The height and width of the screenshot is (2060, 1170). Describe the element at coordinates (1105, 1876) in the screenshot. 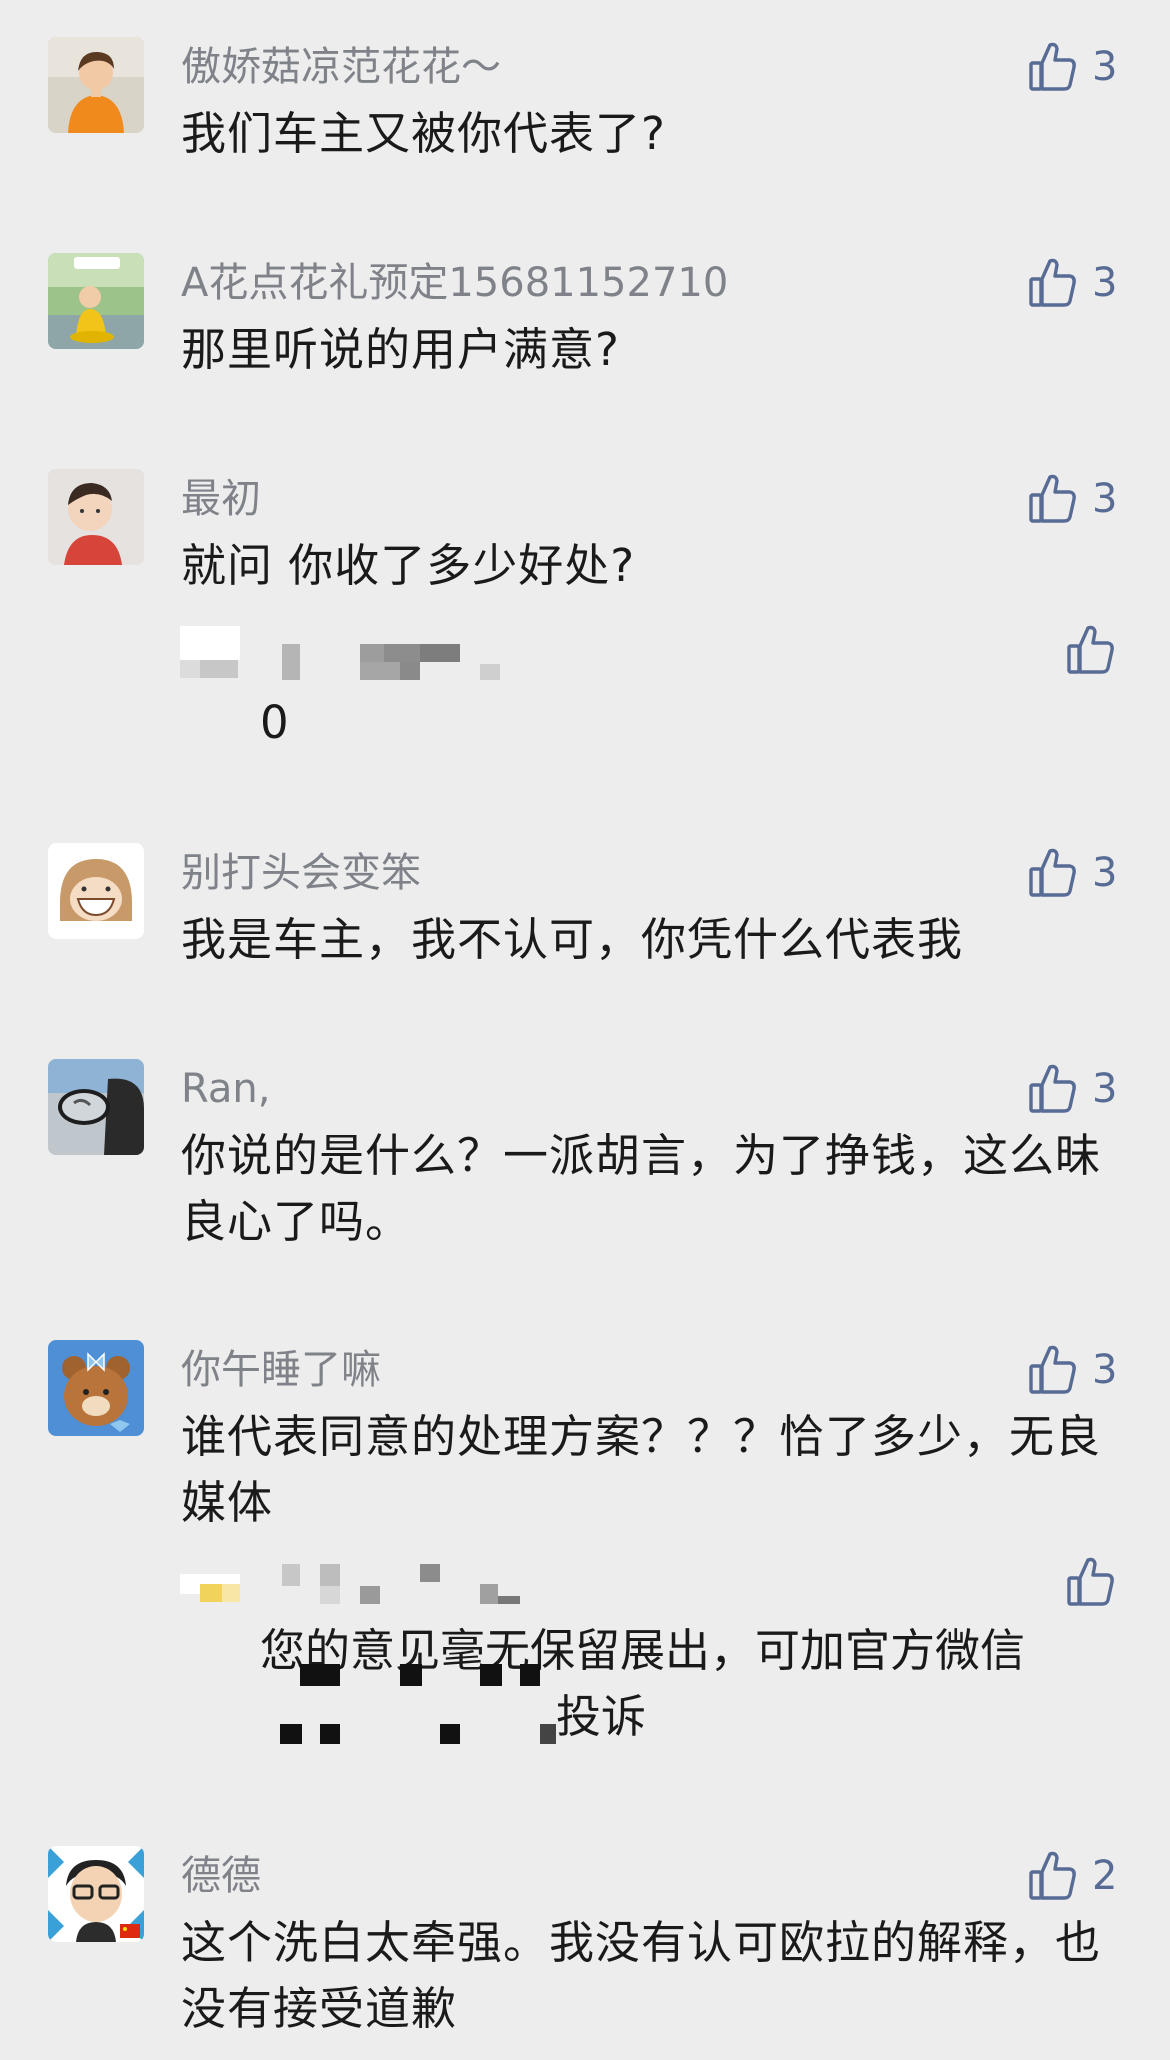

I see `like-count: 2` at that location.